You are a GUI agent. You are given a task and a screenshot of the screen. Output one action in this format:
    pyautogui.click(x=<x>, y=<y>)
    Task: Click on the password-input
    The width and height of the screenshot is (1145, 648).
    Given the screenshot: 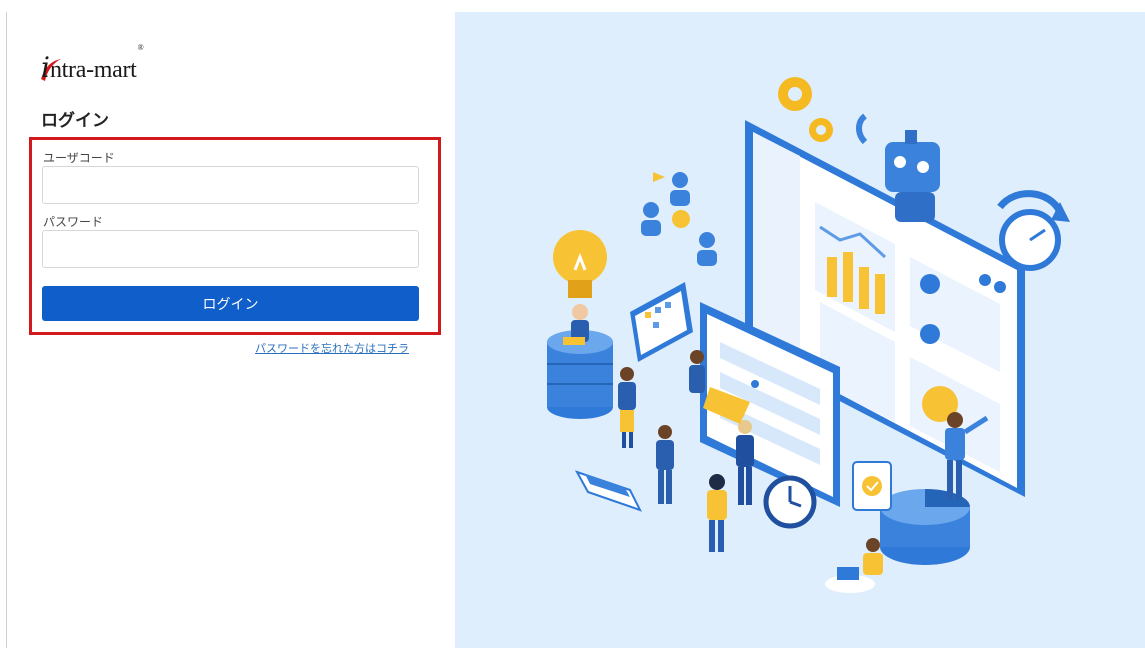 What is the action you would take?
    pyautogui.click(x=230, y=249)
    